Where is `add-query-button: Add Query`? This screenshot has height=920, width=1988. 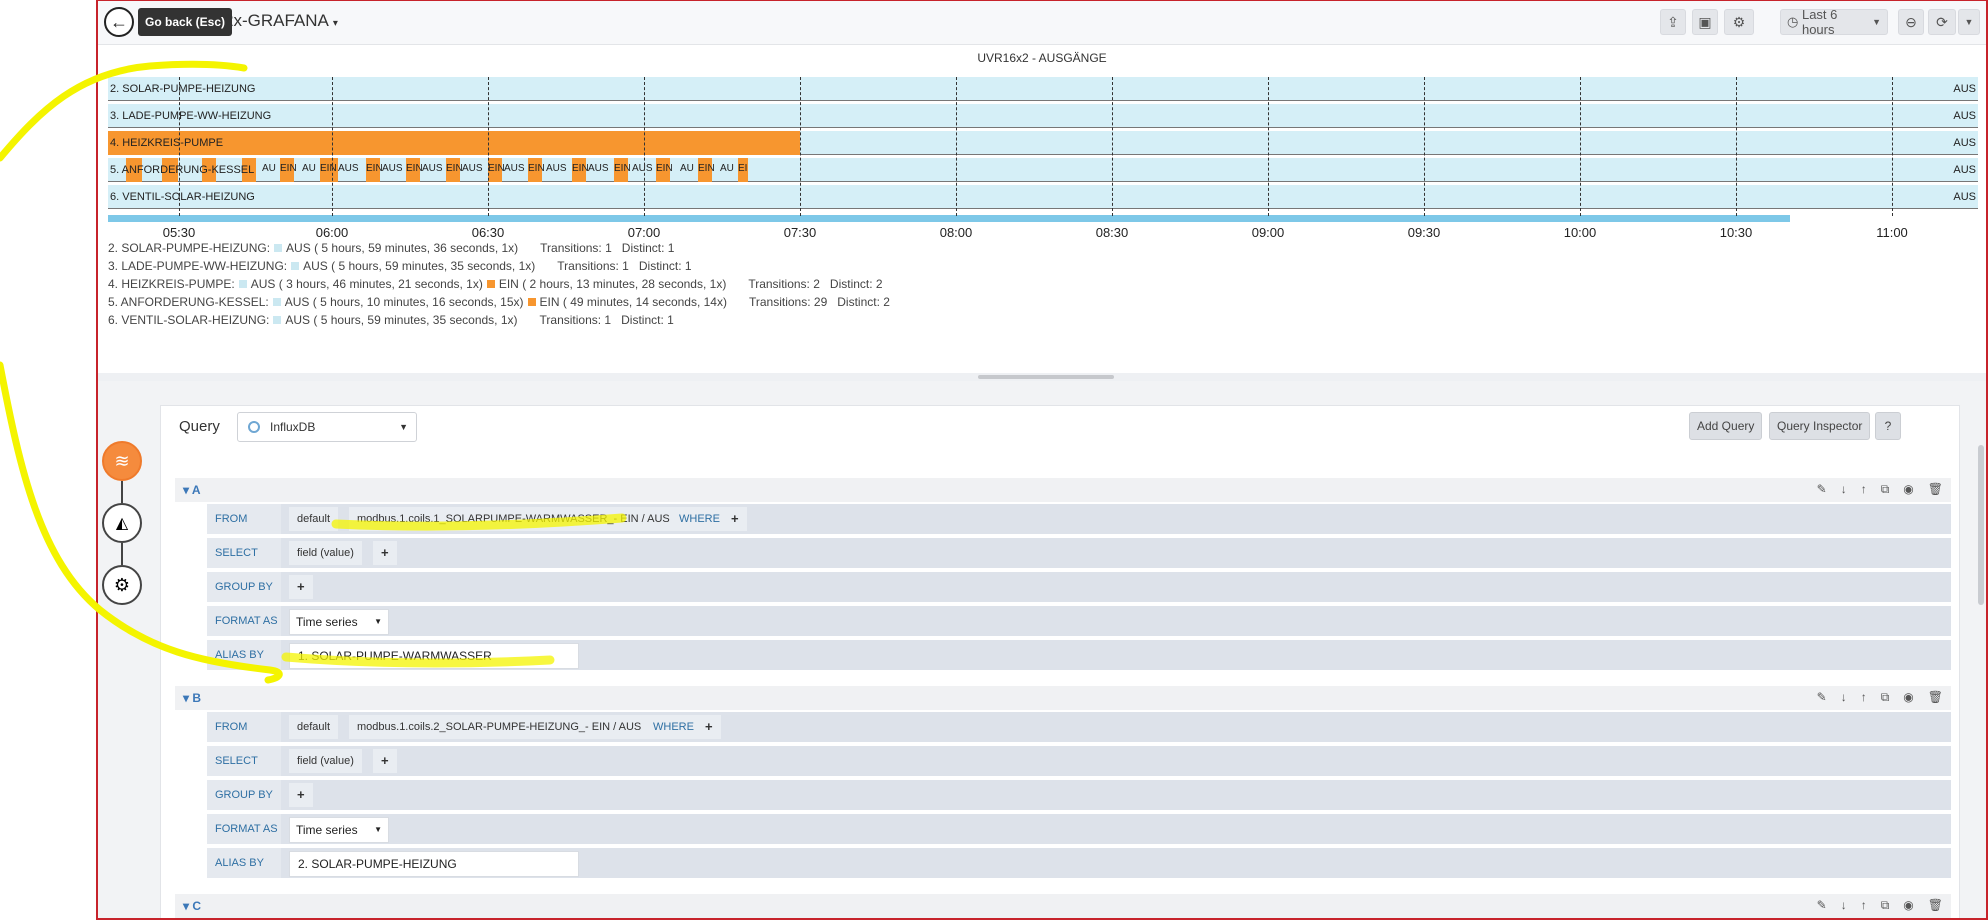 add-query-button: Add Query is located at coordinates (1726, 426).